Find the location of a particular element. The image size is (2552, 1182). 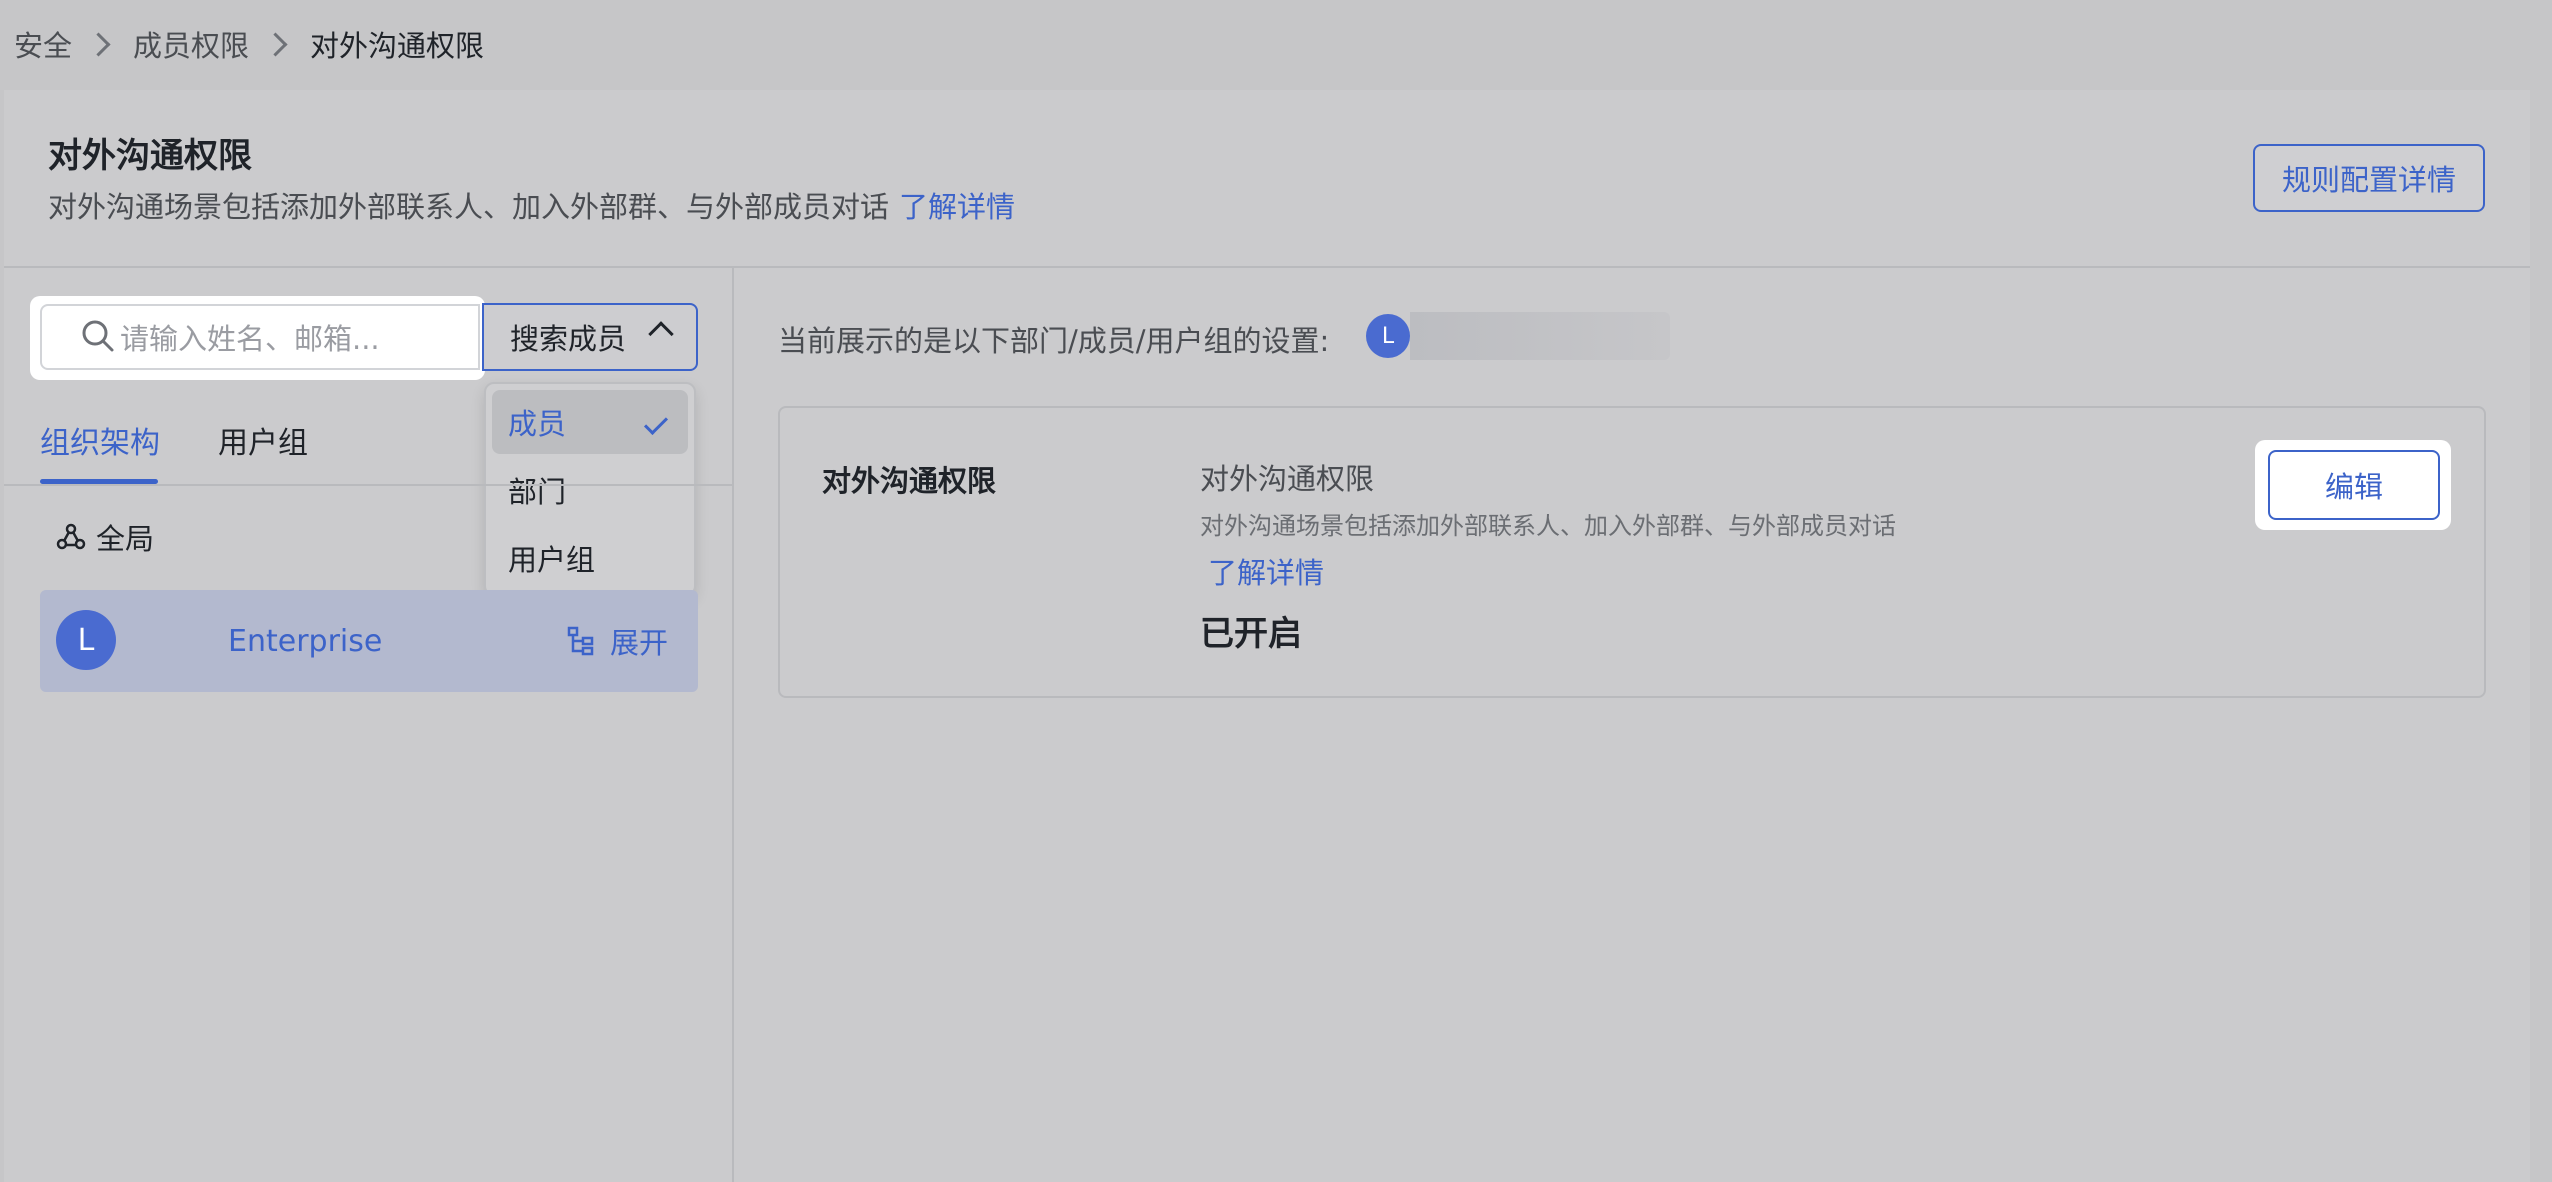

header-divider is located at coordinates (1267, 267).